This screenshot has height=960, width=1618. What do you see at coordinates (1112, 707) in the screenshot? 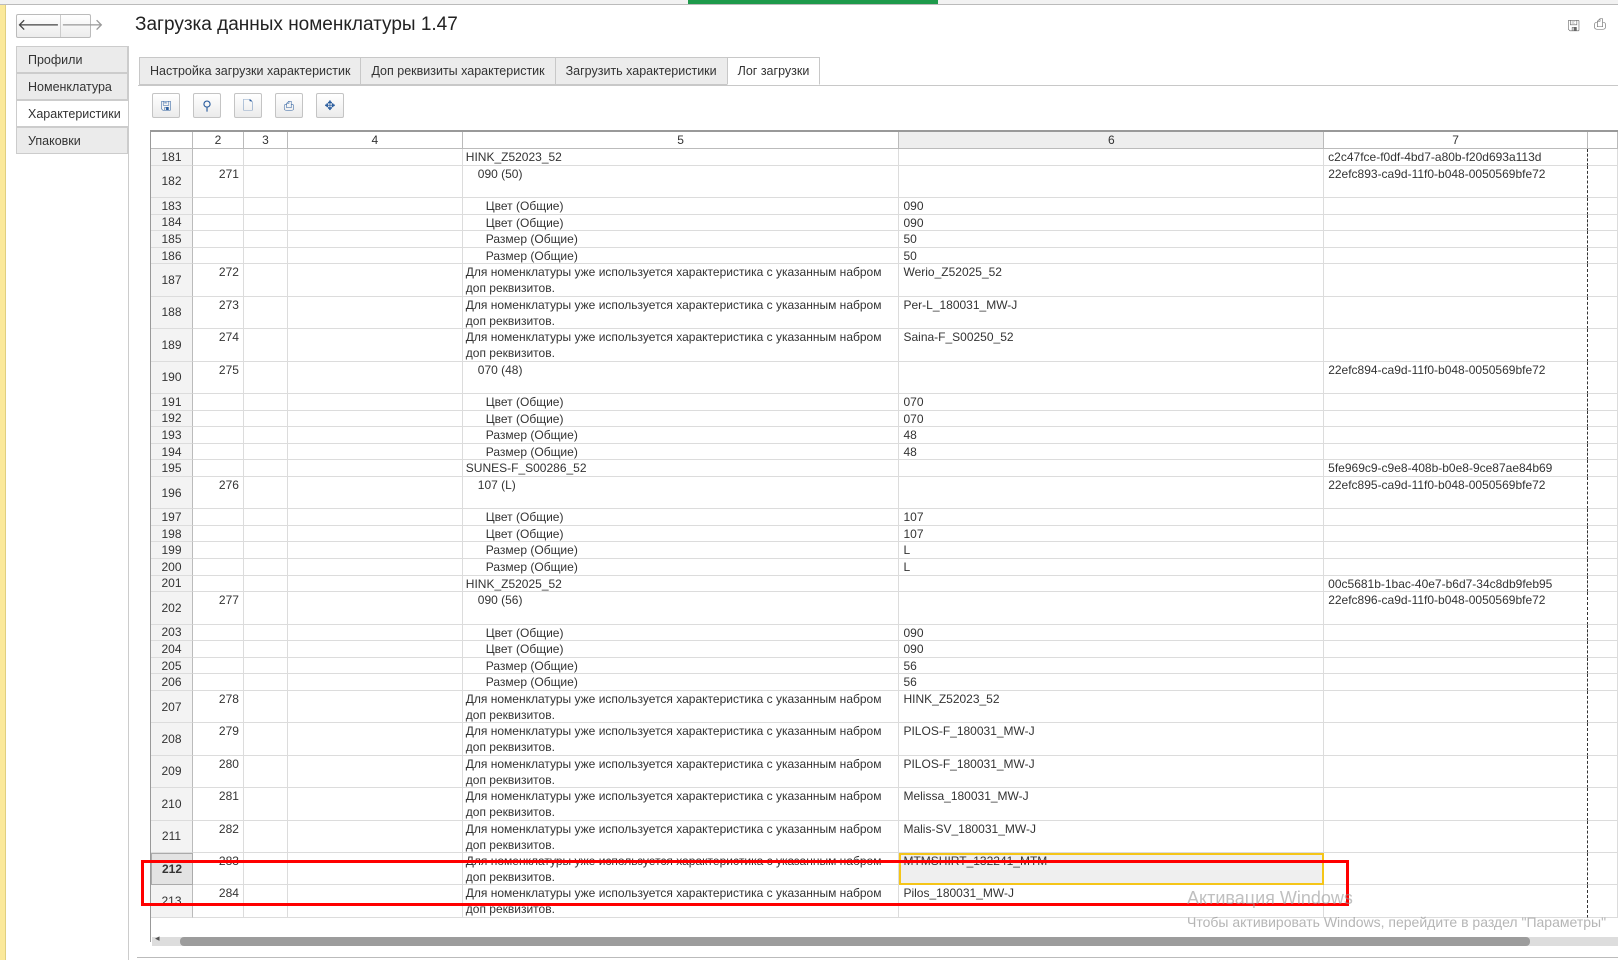
I see `cell-value: HINK_Z52023_52` at bounding box center [1112, 707].